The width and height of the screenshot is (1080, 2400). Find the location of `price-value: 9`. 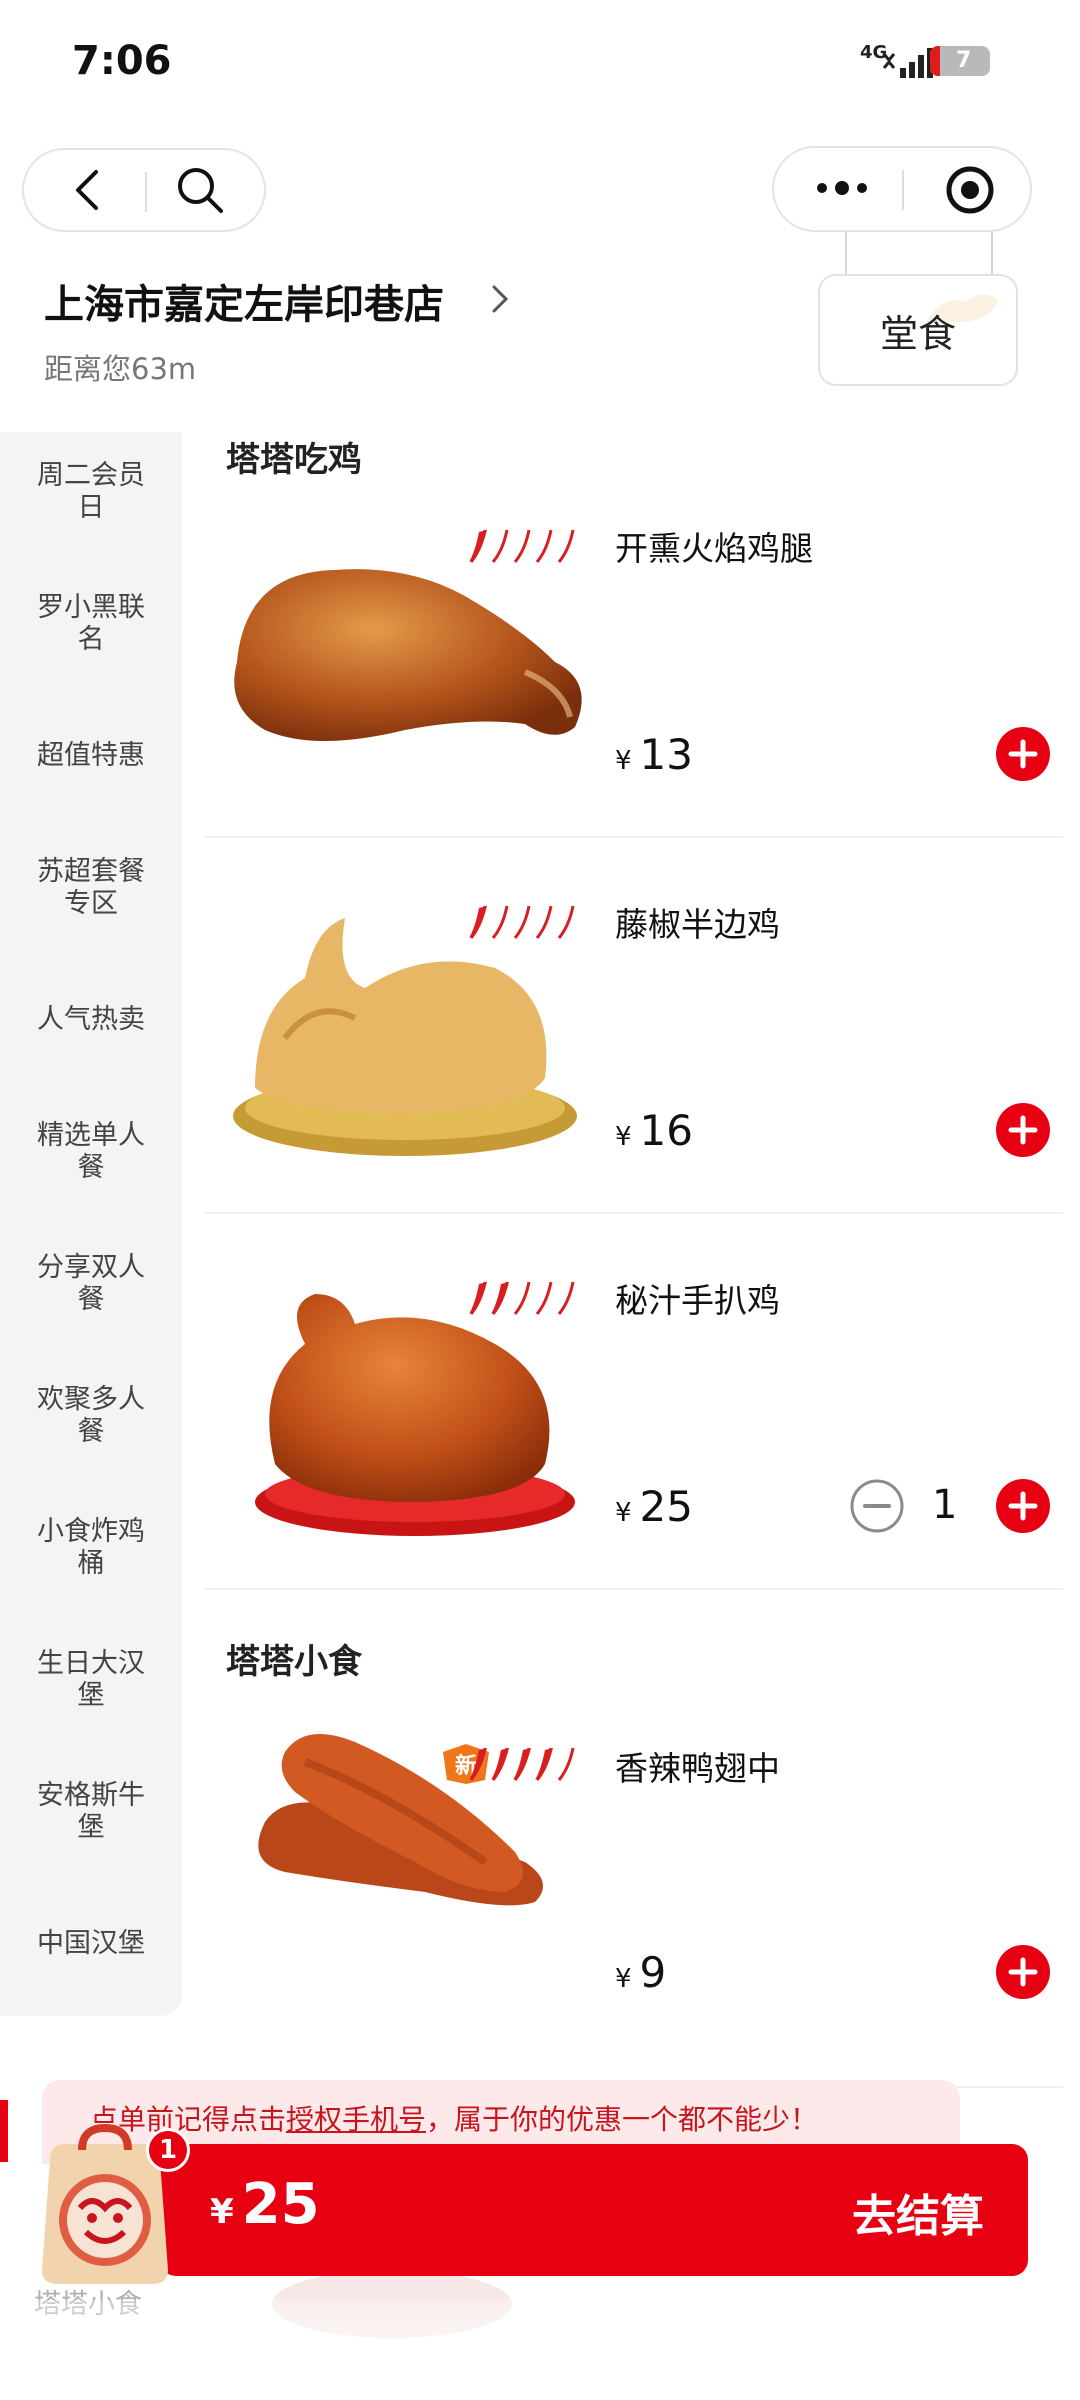

price-value: 9 is located at coordinates (653, 1972).